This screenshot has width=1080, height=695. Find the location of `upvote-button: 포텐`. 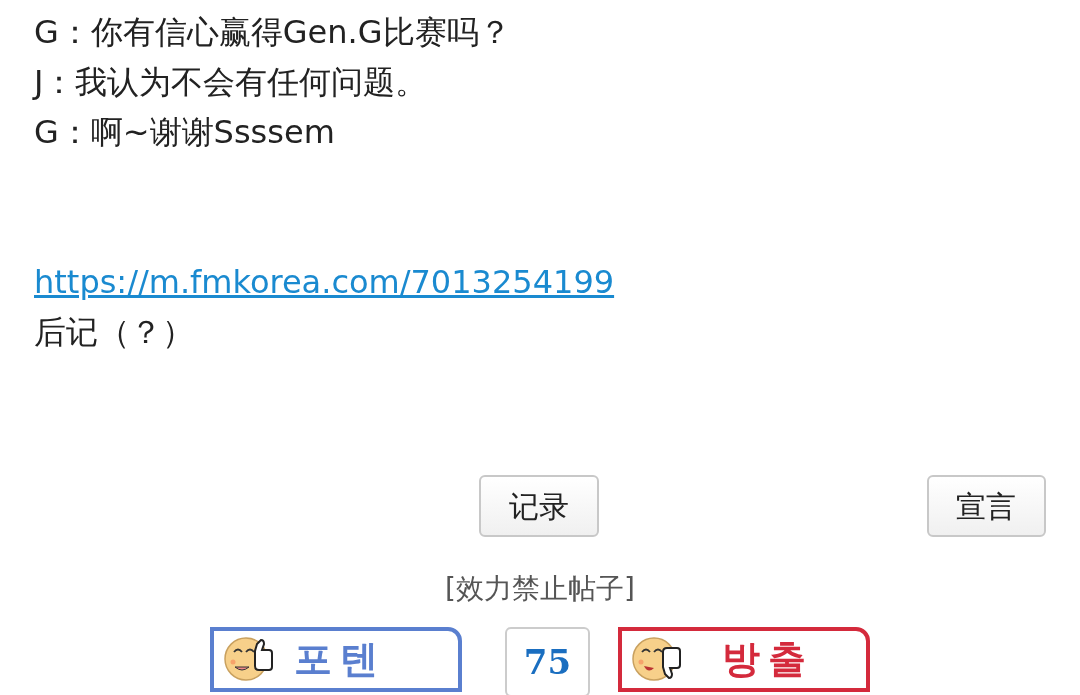

upvote-button: 포텐 is located at coordinates (336, 659).